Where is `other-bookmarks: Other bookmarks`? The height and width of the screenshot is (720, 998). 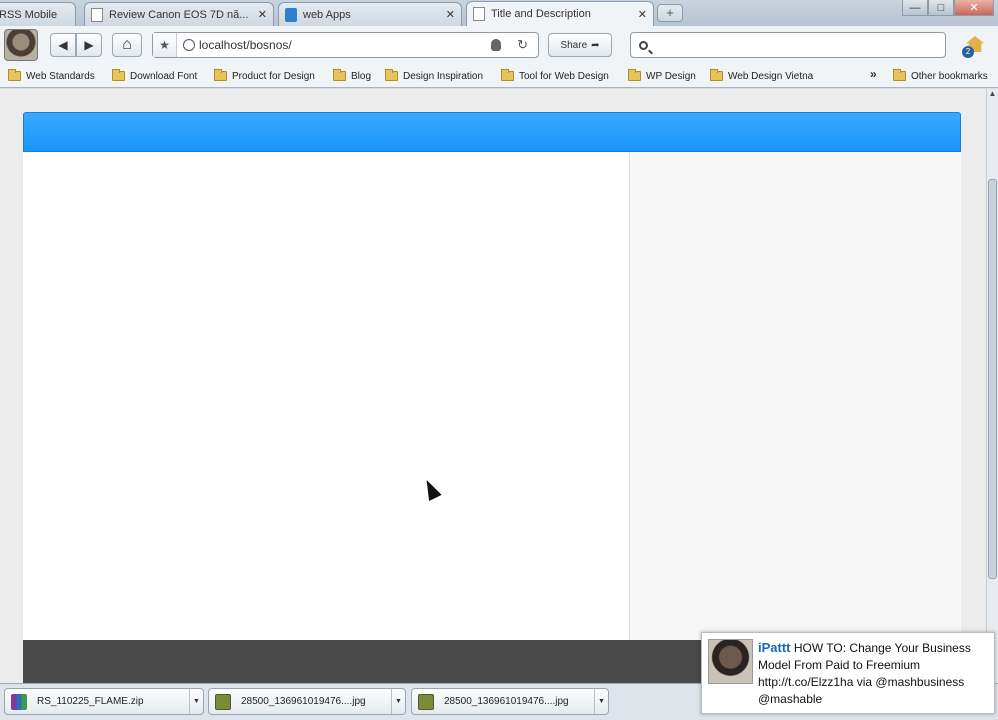
other-bookmarks: Other bookmarks is located at coordinates (940, 76).